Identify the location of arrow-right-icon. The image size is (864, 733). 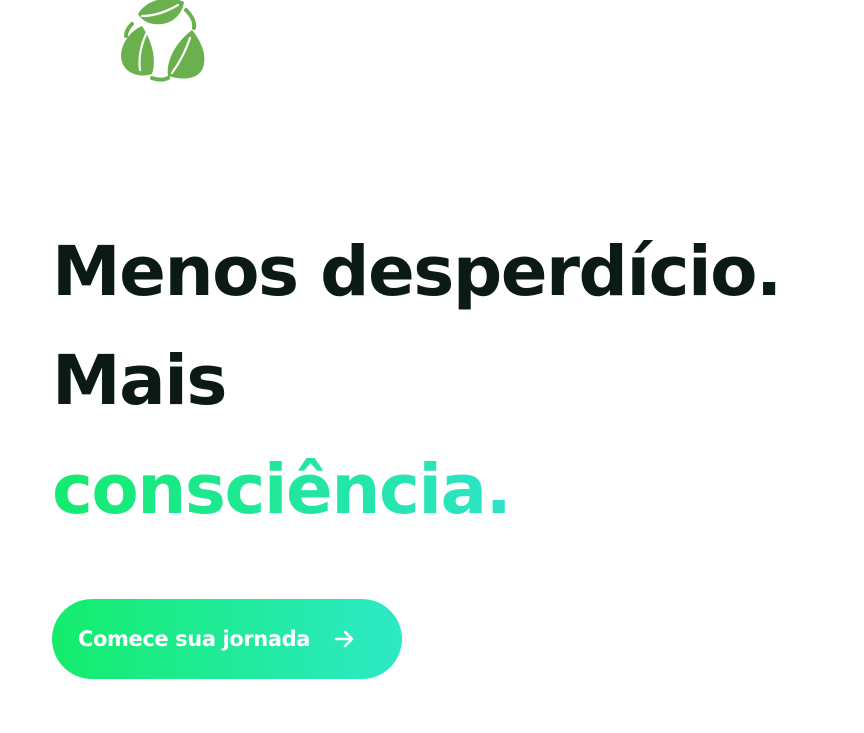
(344, 639).